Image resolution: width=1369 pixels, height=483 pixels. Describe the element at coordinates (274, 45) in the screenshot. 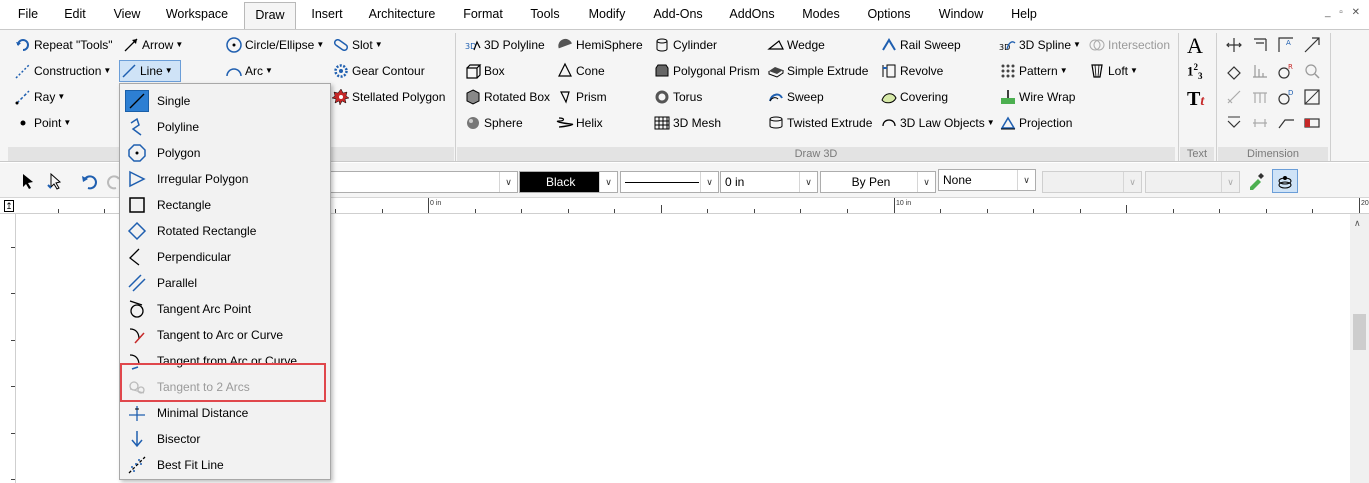

I see `circle-ellipse-button: Circle/Ellipse ▼` at that location.